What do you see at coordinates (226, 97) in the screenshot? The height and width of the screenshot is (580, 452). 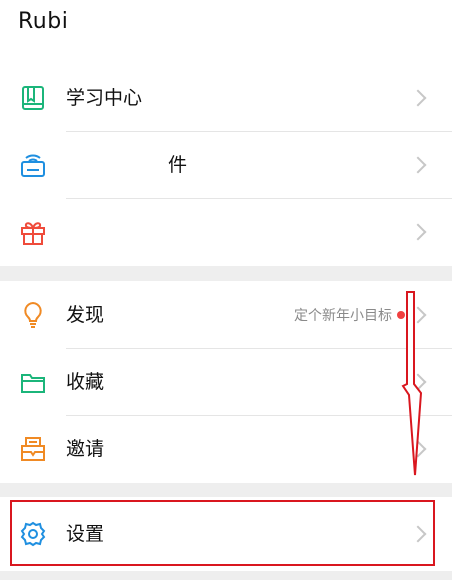 I see `menu-item-learning-center: 学习中心` at bounding box center [226, 97].